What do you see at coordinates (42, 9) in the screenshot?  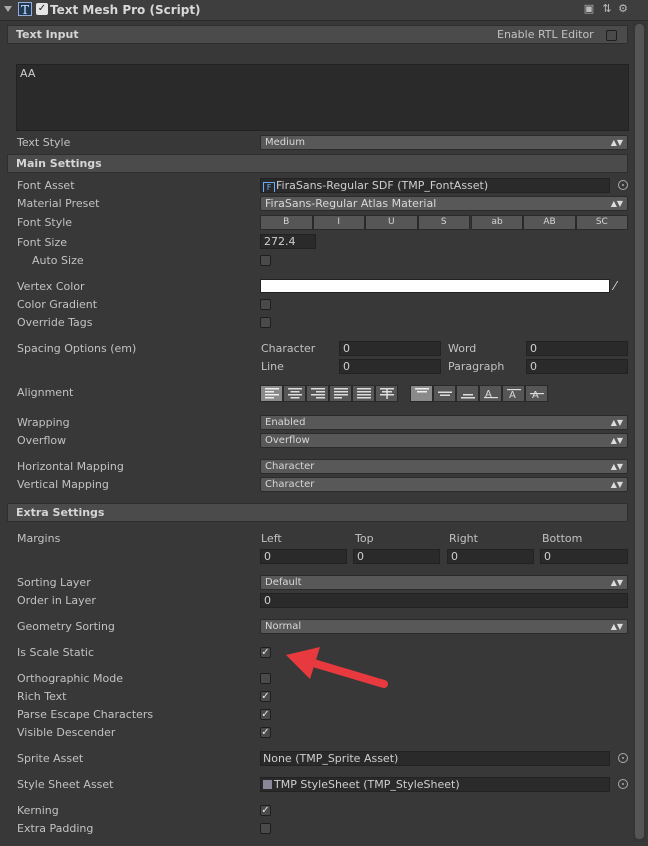 I see `component-enabled-checkbox: ✓` at bounding box center [42, 9].